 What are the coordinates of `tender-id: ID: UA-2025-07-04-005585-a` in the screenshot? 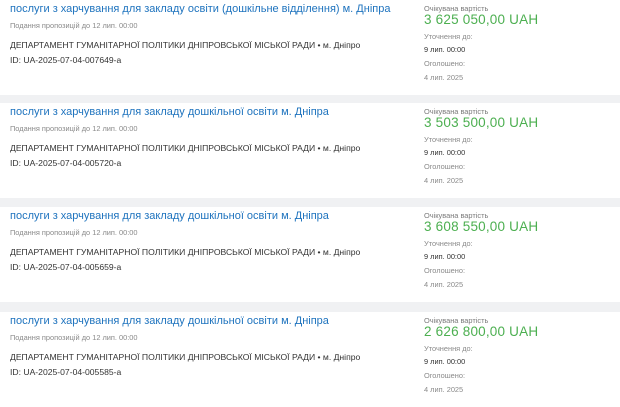 It's located at (66, 372).